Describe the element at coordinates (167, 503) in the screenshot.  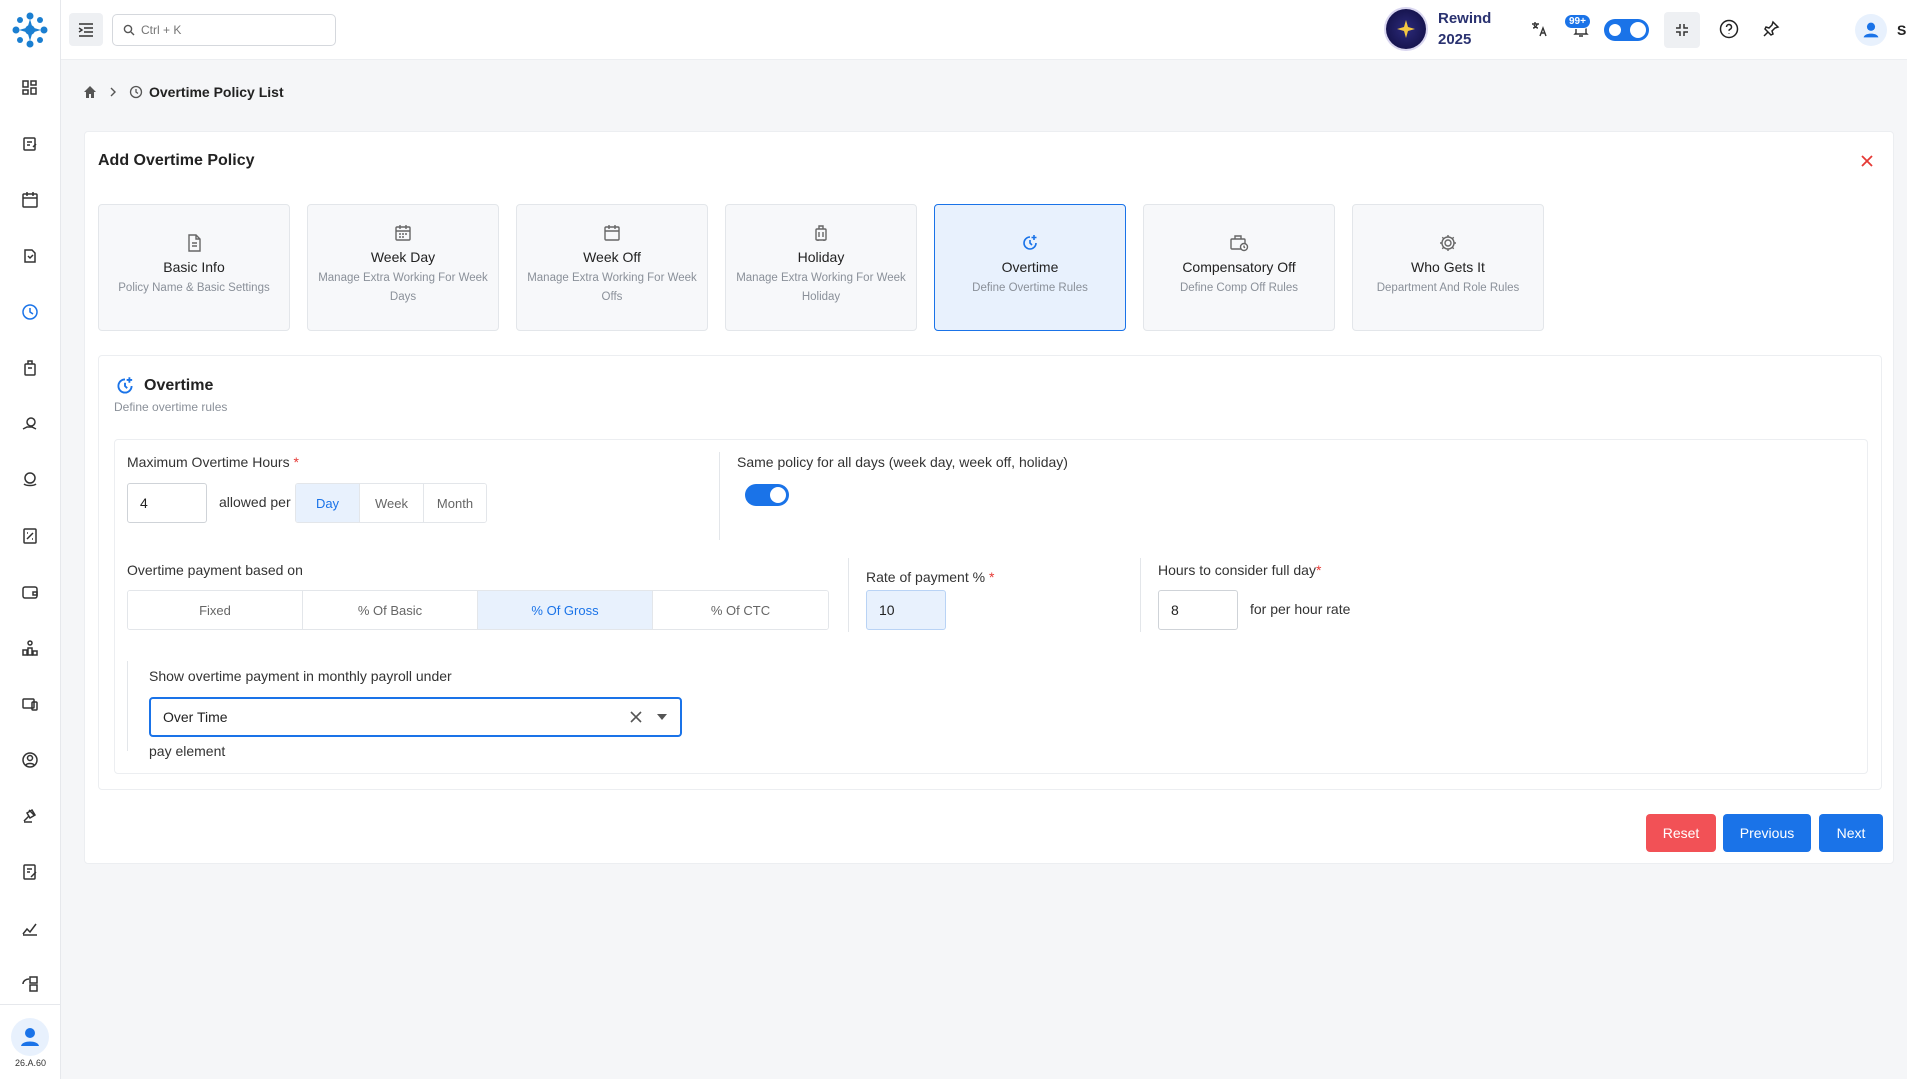
I see `max-hours-input` at that location.